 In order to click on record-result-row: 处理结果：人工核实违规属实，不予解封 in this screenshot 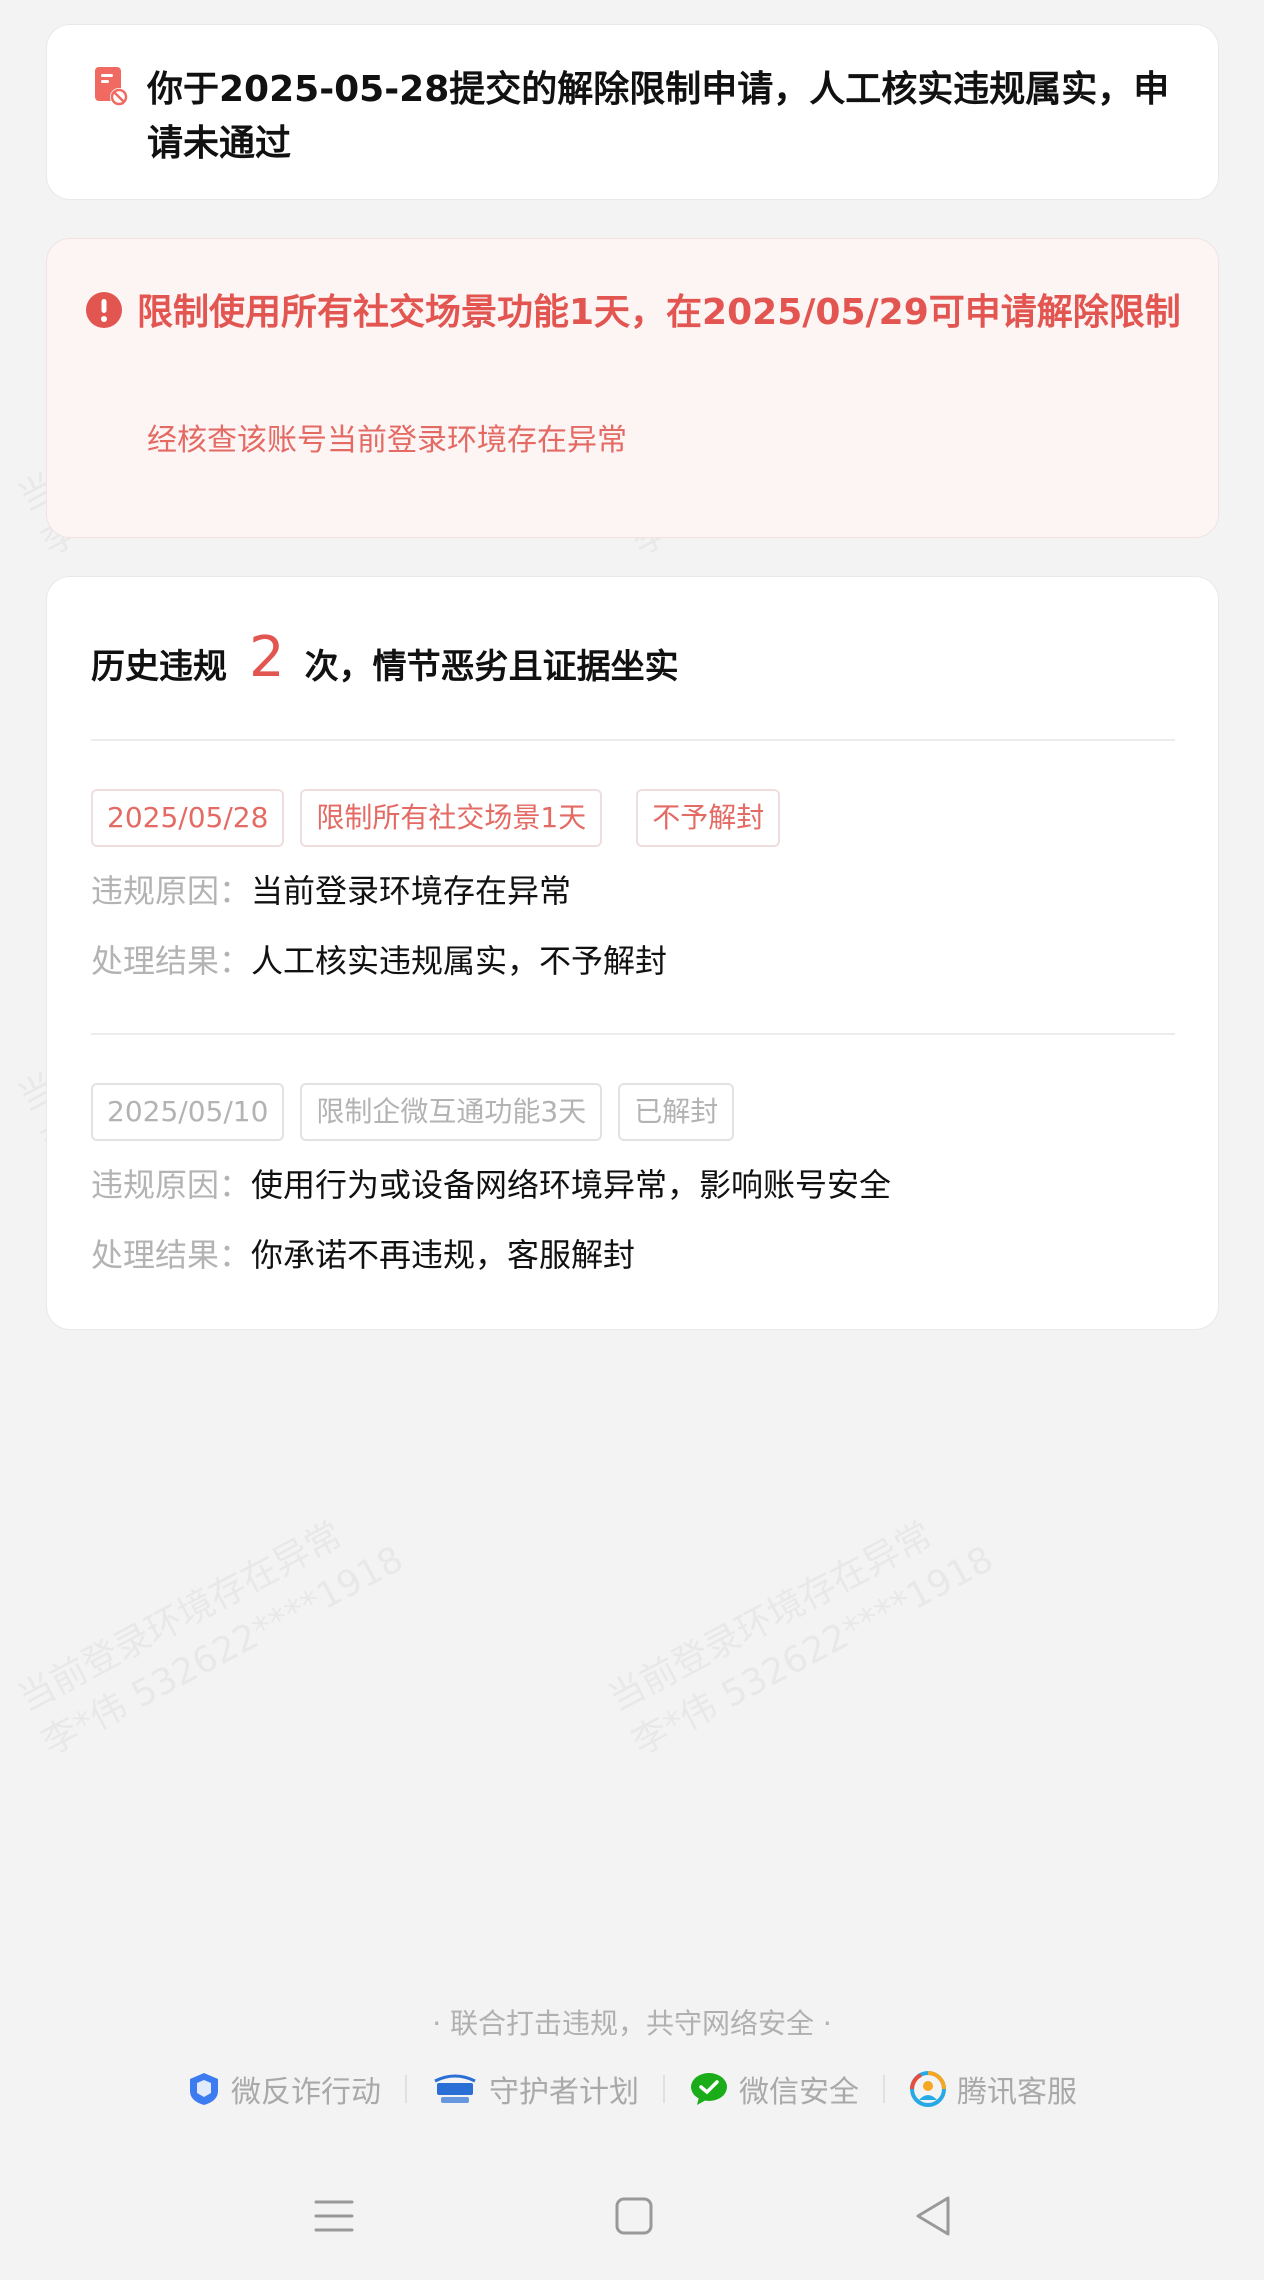, I will do `click(379, 961)`.